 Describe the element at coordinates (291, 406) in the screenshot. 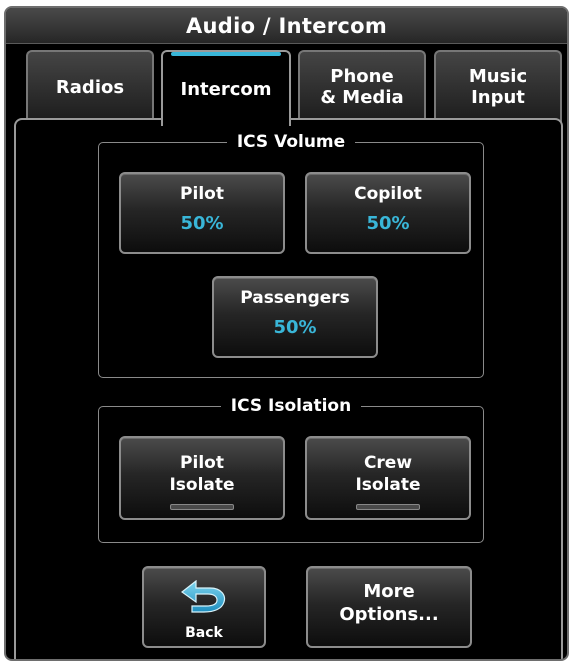

I see `ics-isolation-title: ICS Isolation` at that location.